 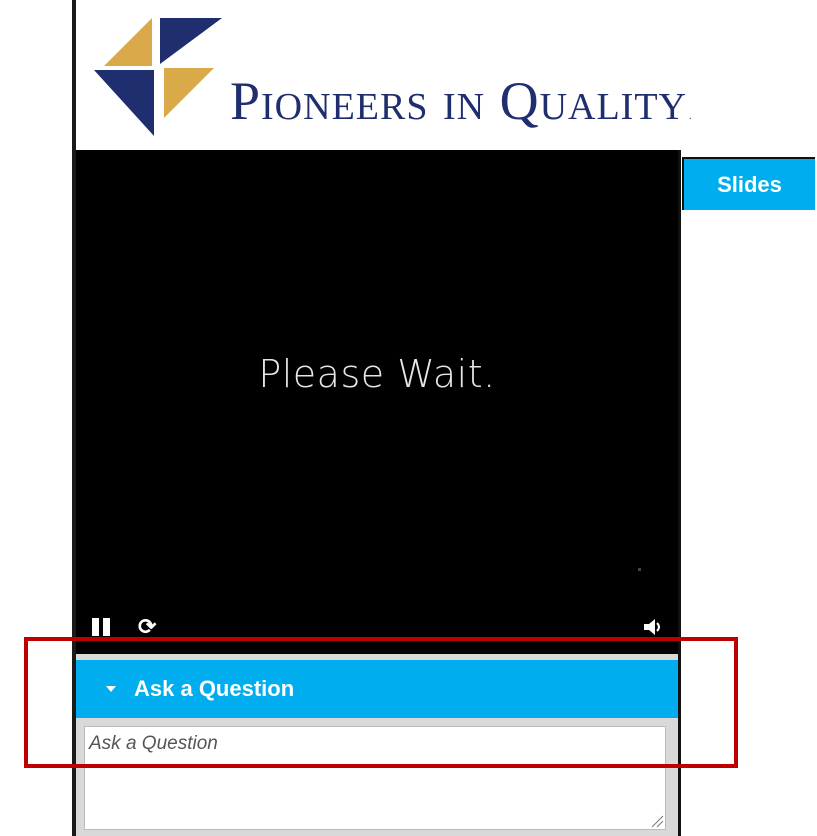 What do you see at coordinates (639, 569) in the screenshot?
I see `video-artifact` at bounding box center [639, 569].